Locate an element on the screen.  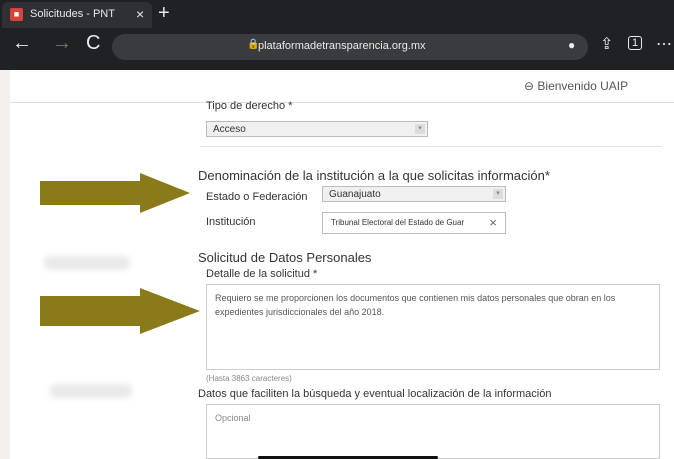
opcional-placeholder: Opcional is located at coordinates (233, 418).